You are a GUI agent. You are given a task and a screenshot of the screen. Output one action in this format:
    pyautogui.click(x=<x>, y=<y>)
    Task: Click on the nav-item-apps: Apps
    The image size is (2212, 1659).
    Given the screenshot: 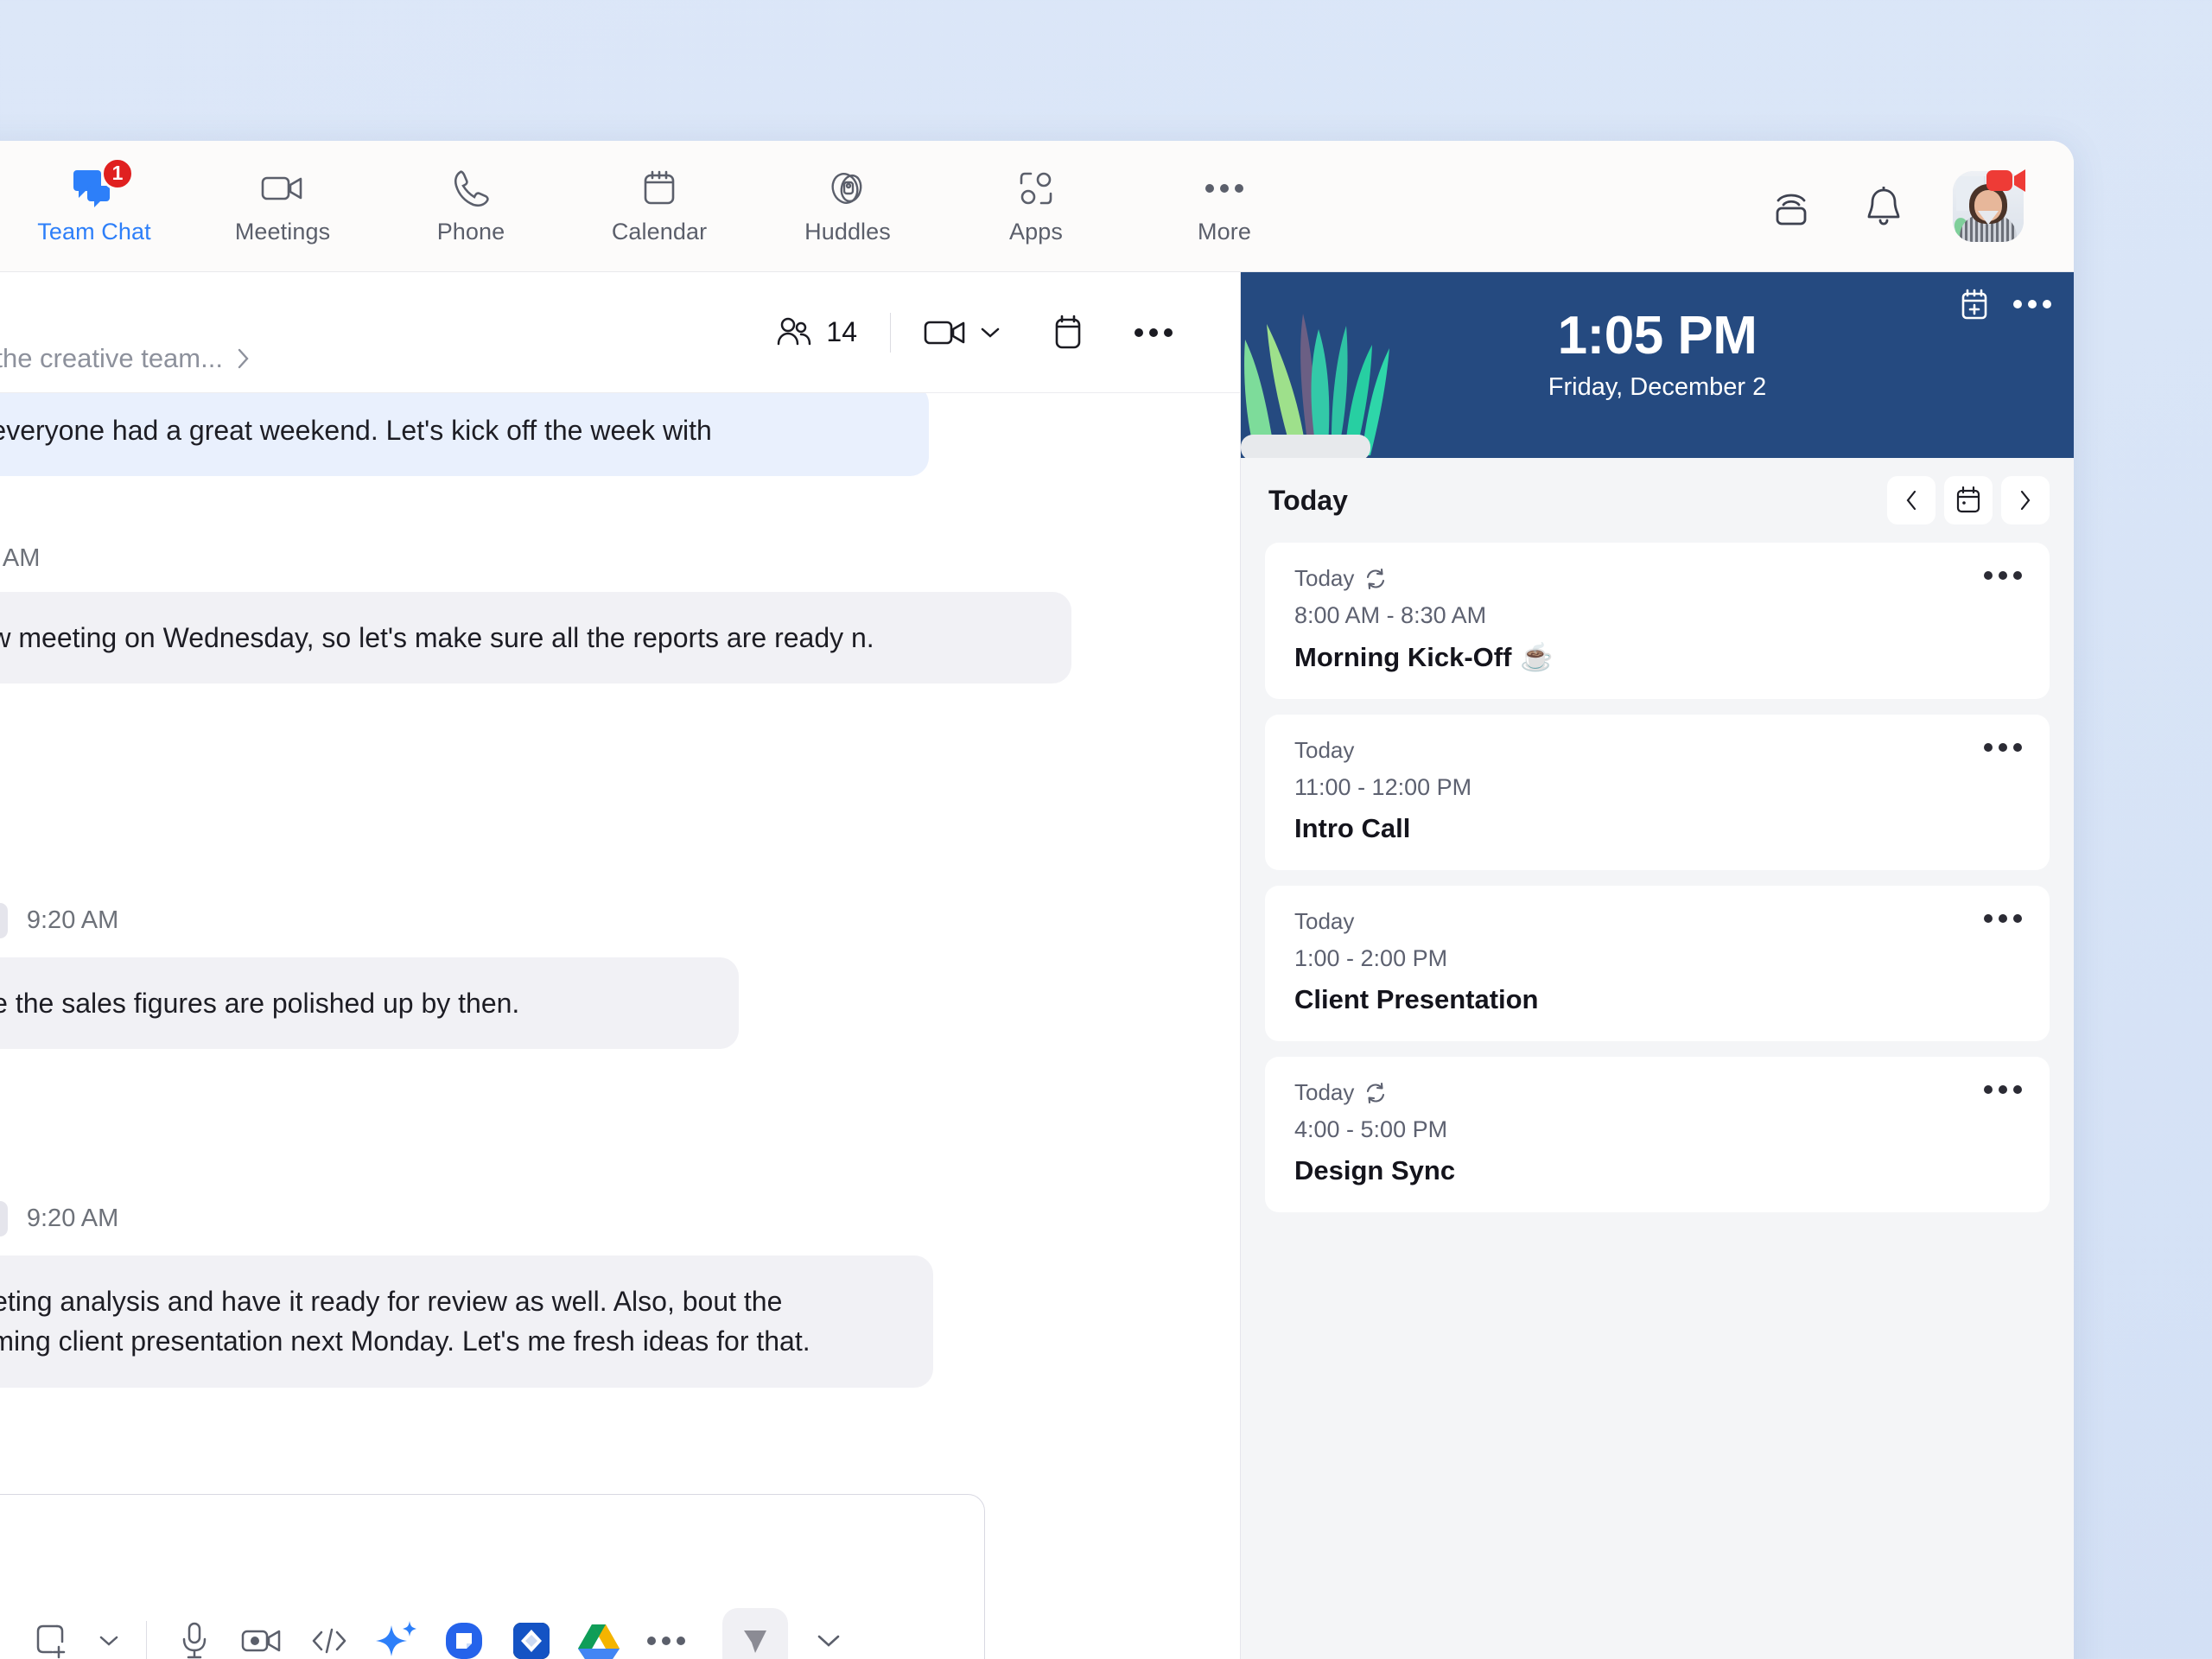 What is the action you would take?
    pyautogui.click(x=1036, y=206)
    